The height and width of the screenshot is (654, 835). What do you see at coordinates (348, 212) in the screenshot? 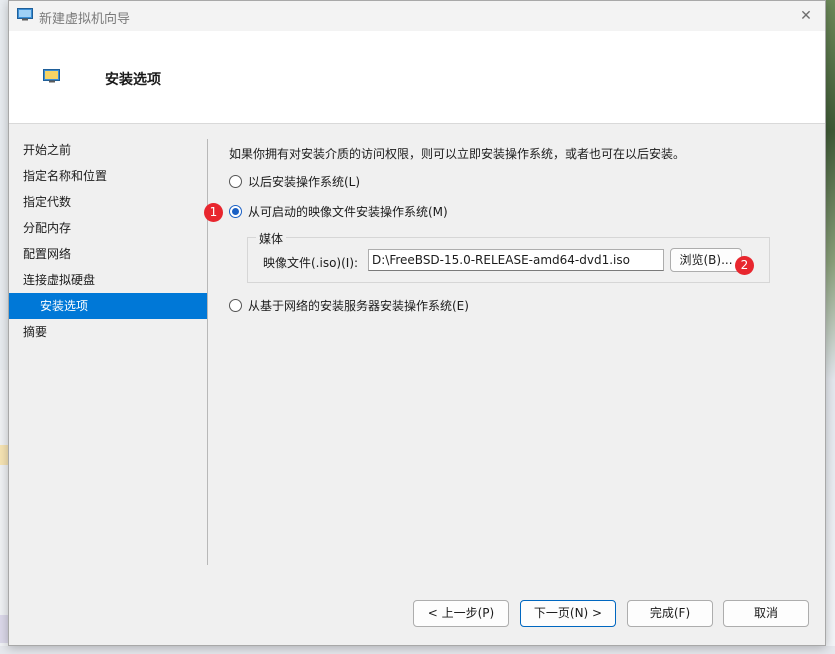
I see `option-label: 从可启动的映像文件安装操作系统(M)` at bounding box center [348, 212].